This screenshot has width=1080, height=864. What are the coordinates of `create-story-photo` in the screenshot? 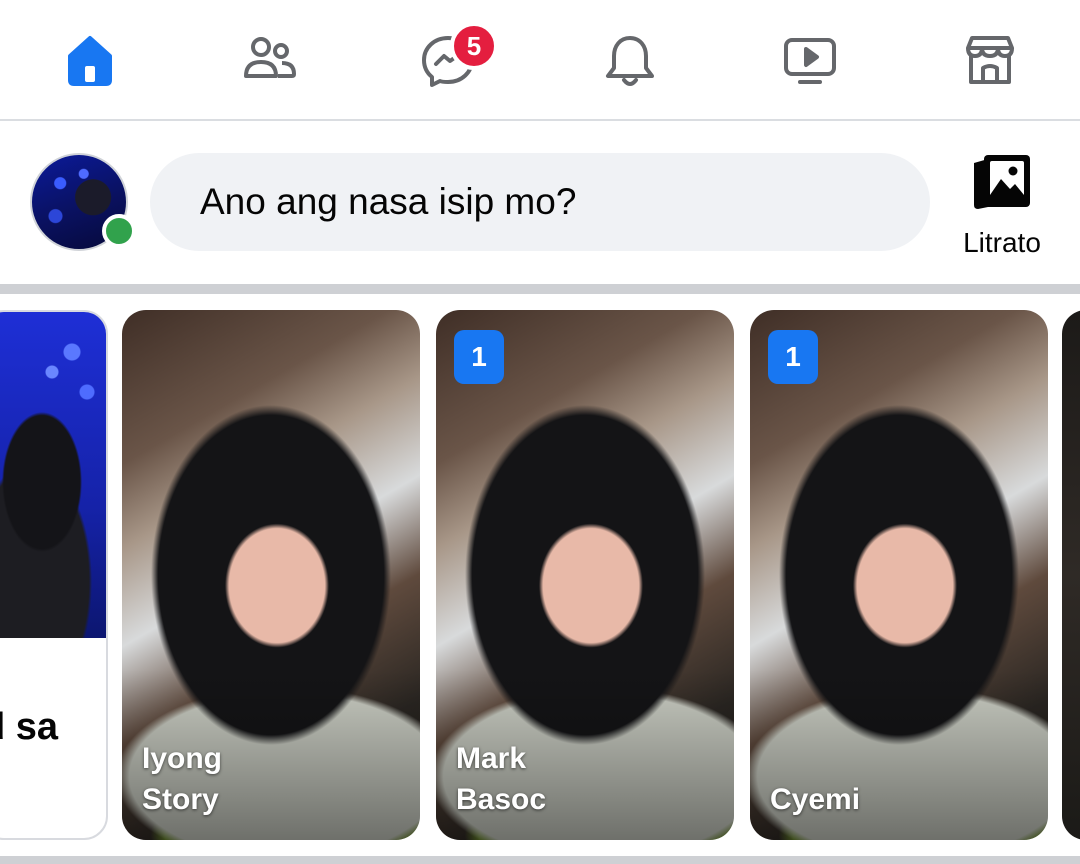 It's located at (53, 475).